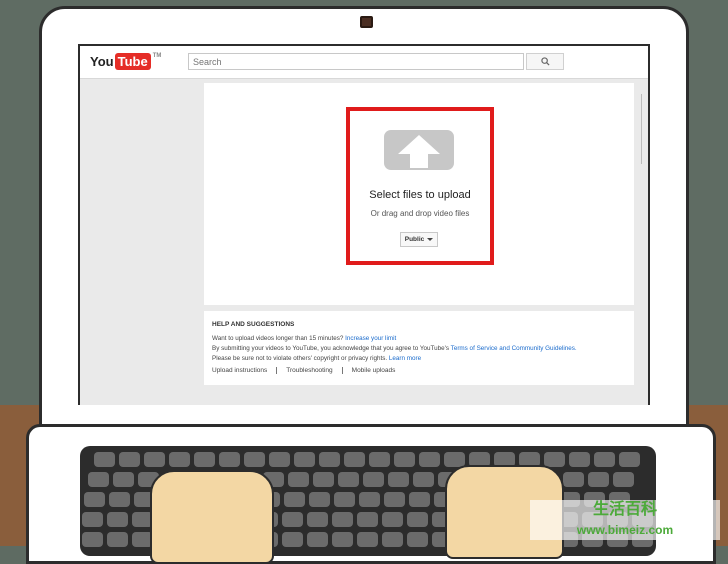  I want to click on search-button, so click(545, 61).